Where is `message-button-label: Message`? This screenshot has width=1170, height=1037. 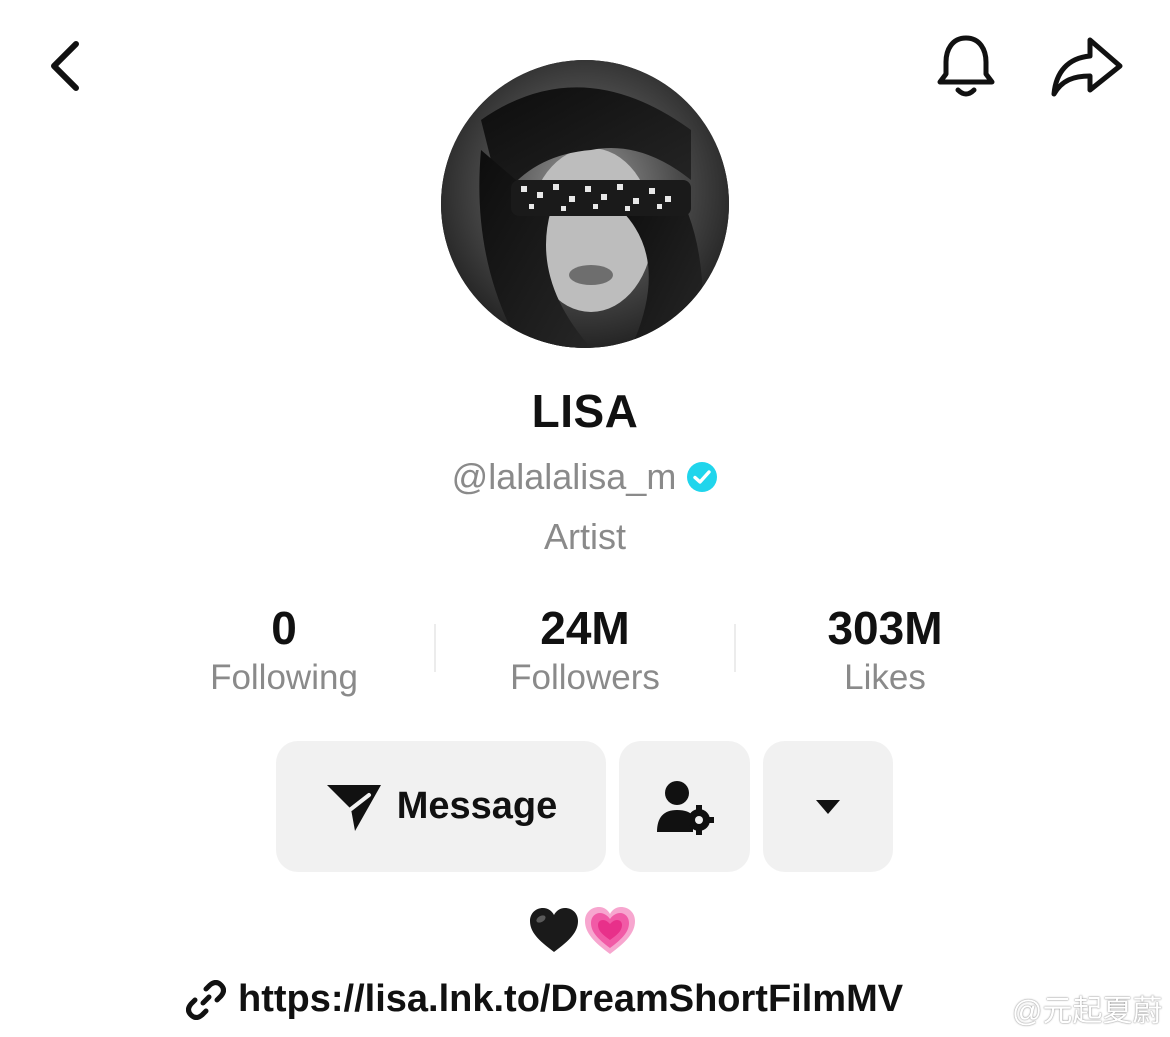
message-button-label: Message is located at coordinates (477, 806).